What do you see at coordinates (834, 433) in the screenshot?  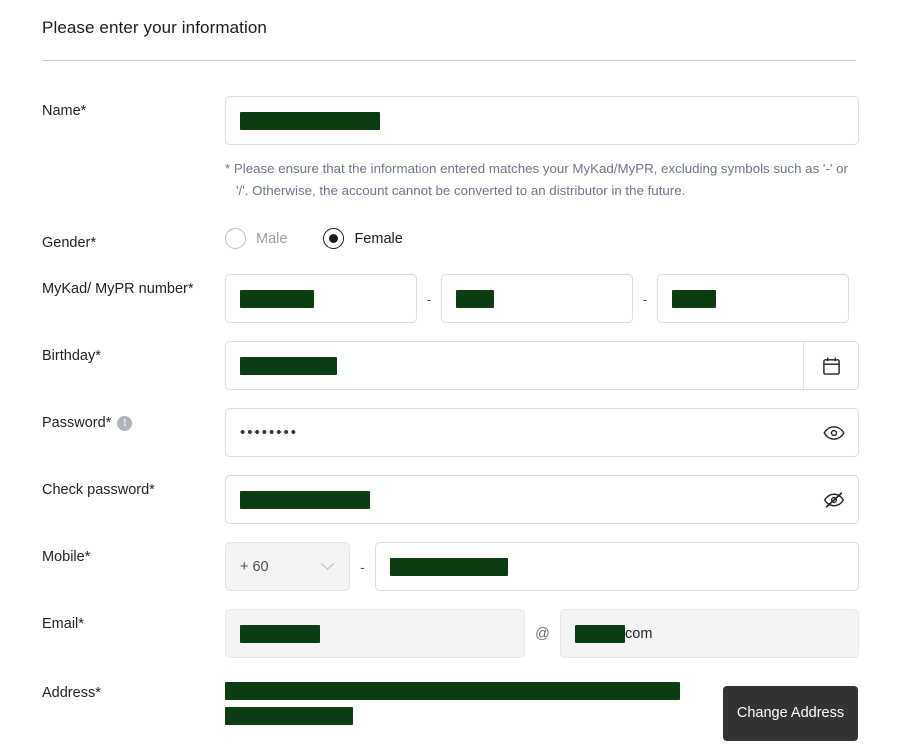 I see `eye-icon` at bounding box center [834, 433].